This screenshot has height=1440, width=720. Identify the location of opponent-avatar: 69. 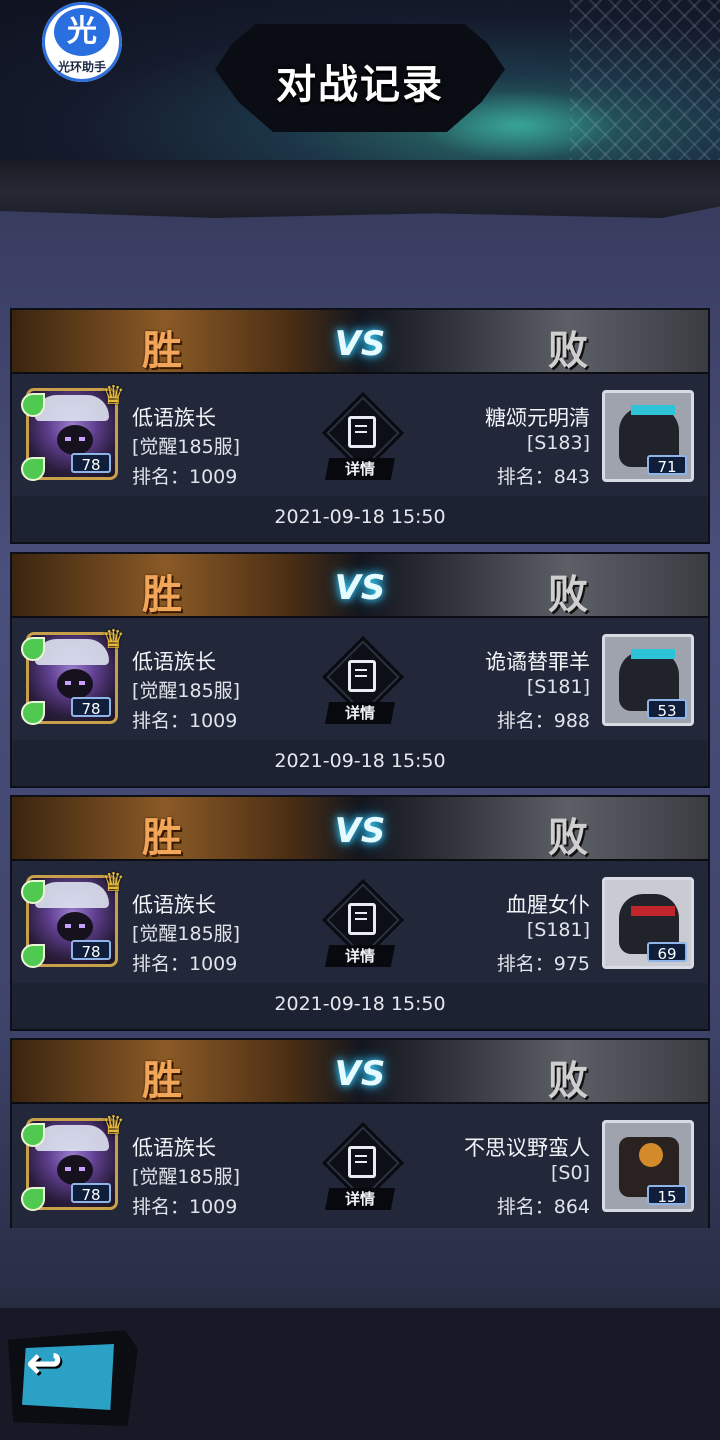
(648, 923).